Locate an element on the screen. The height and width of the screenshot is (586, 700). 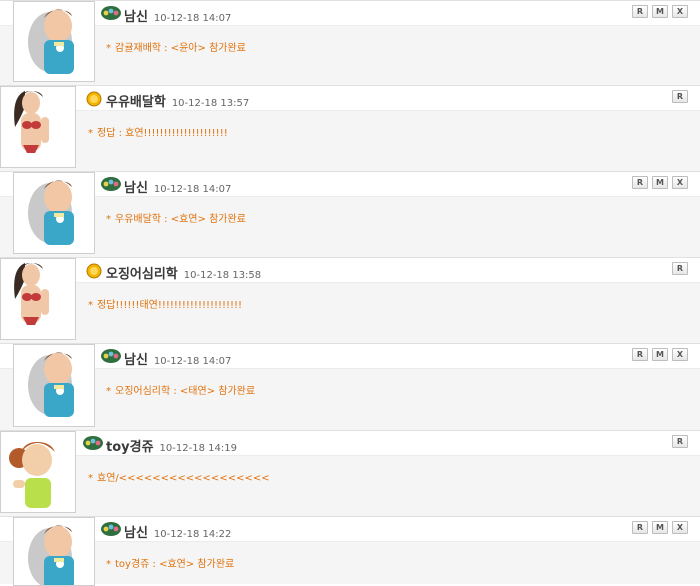
comment-text: * 정답!!!!!!태연!!!!!!!!!!!!!!!!!!!!! is located at coordinates (165, 303).